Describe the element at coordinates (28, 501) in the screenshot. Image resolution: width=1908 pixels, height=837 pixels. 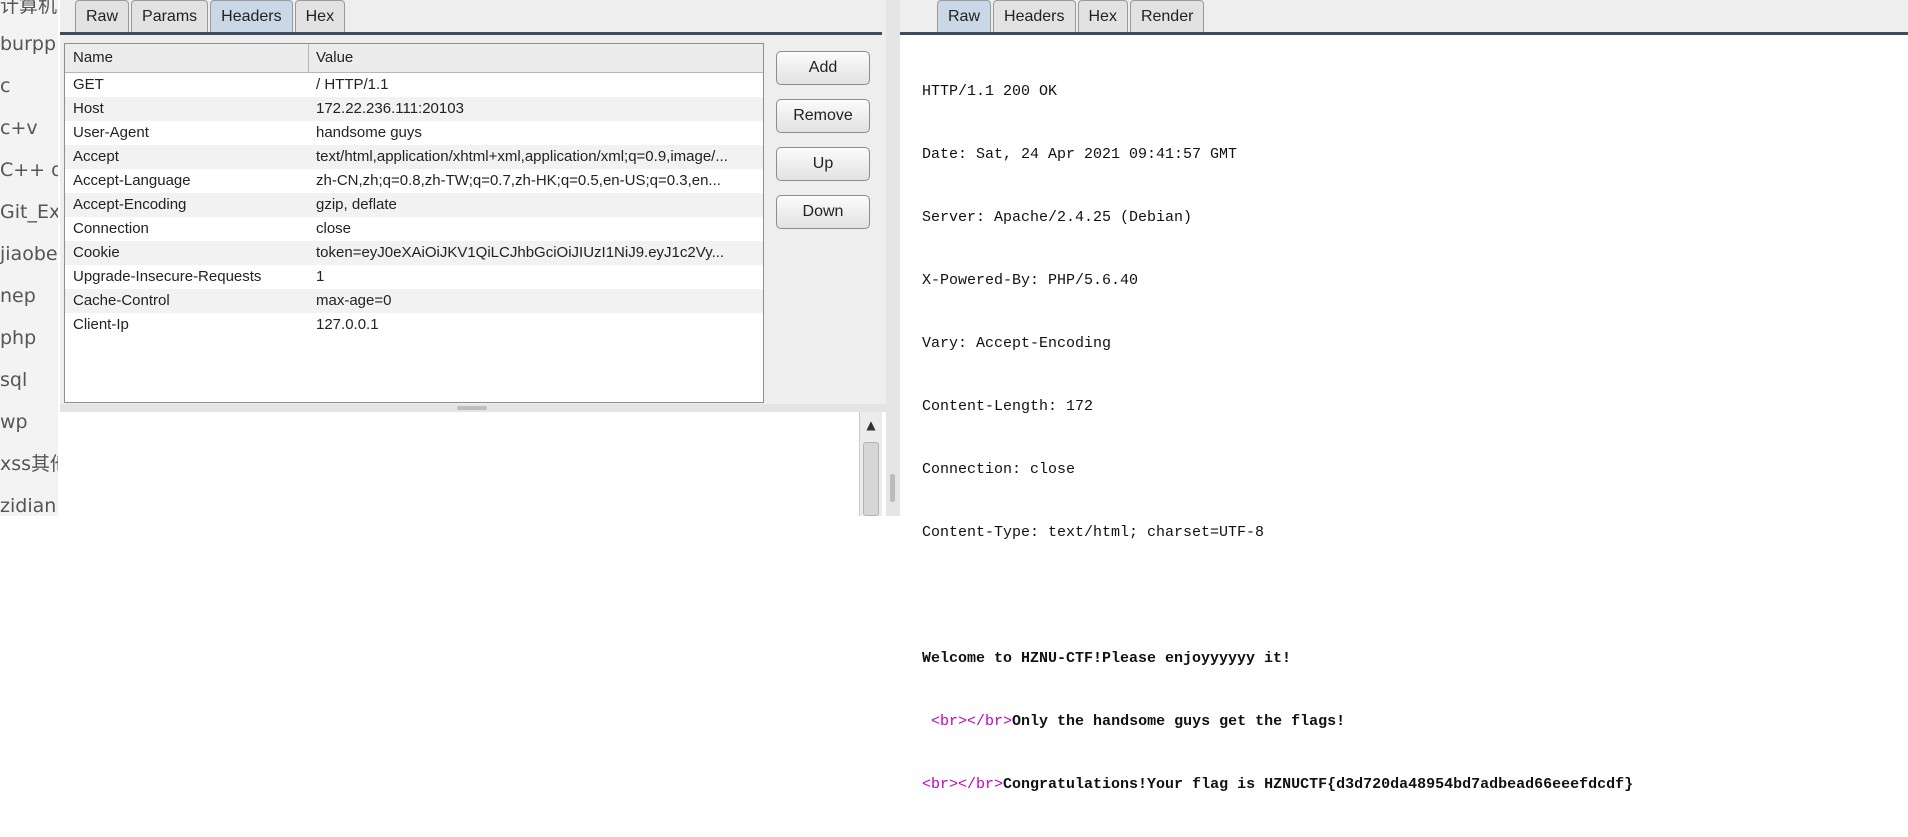
I see `sidebar-item: zidian` at that location.